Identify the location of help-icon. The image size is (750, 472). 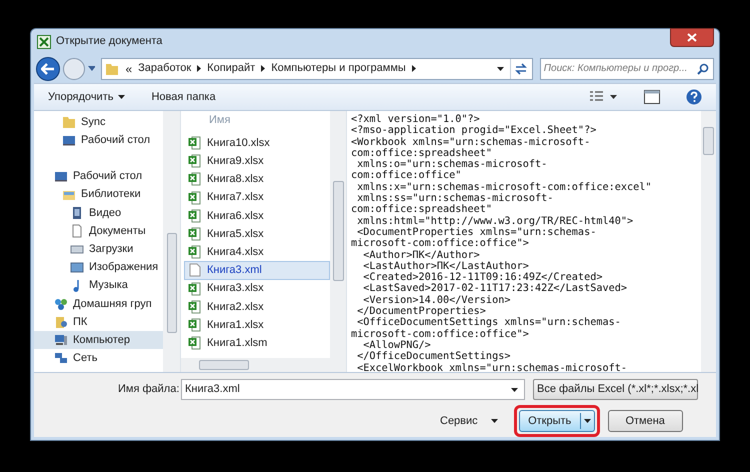
(694, 97).